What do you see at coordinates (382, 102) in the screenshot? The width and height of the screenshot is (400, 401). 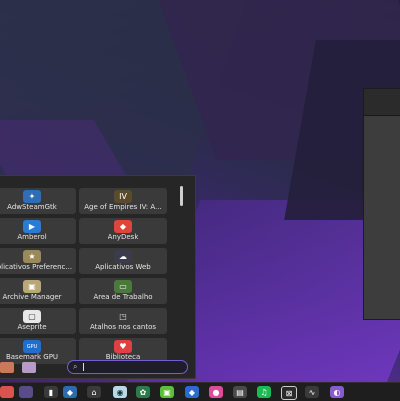 I see `window-header` at bounding box center [382, 102].